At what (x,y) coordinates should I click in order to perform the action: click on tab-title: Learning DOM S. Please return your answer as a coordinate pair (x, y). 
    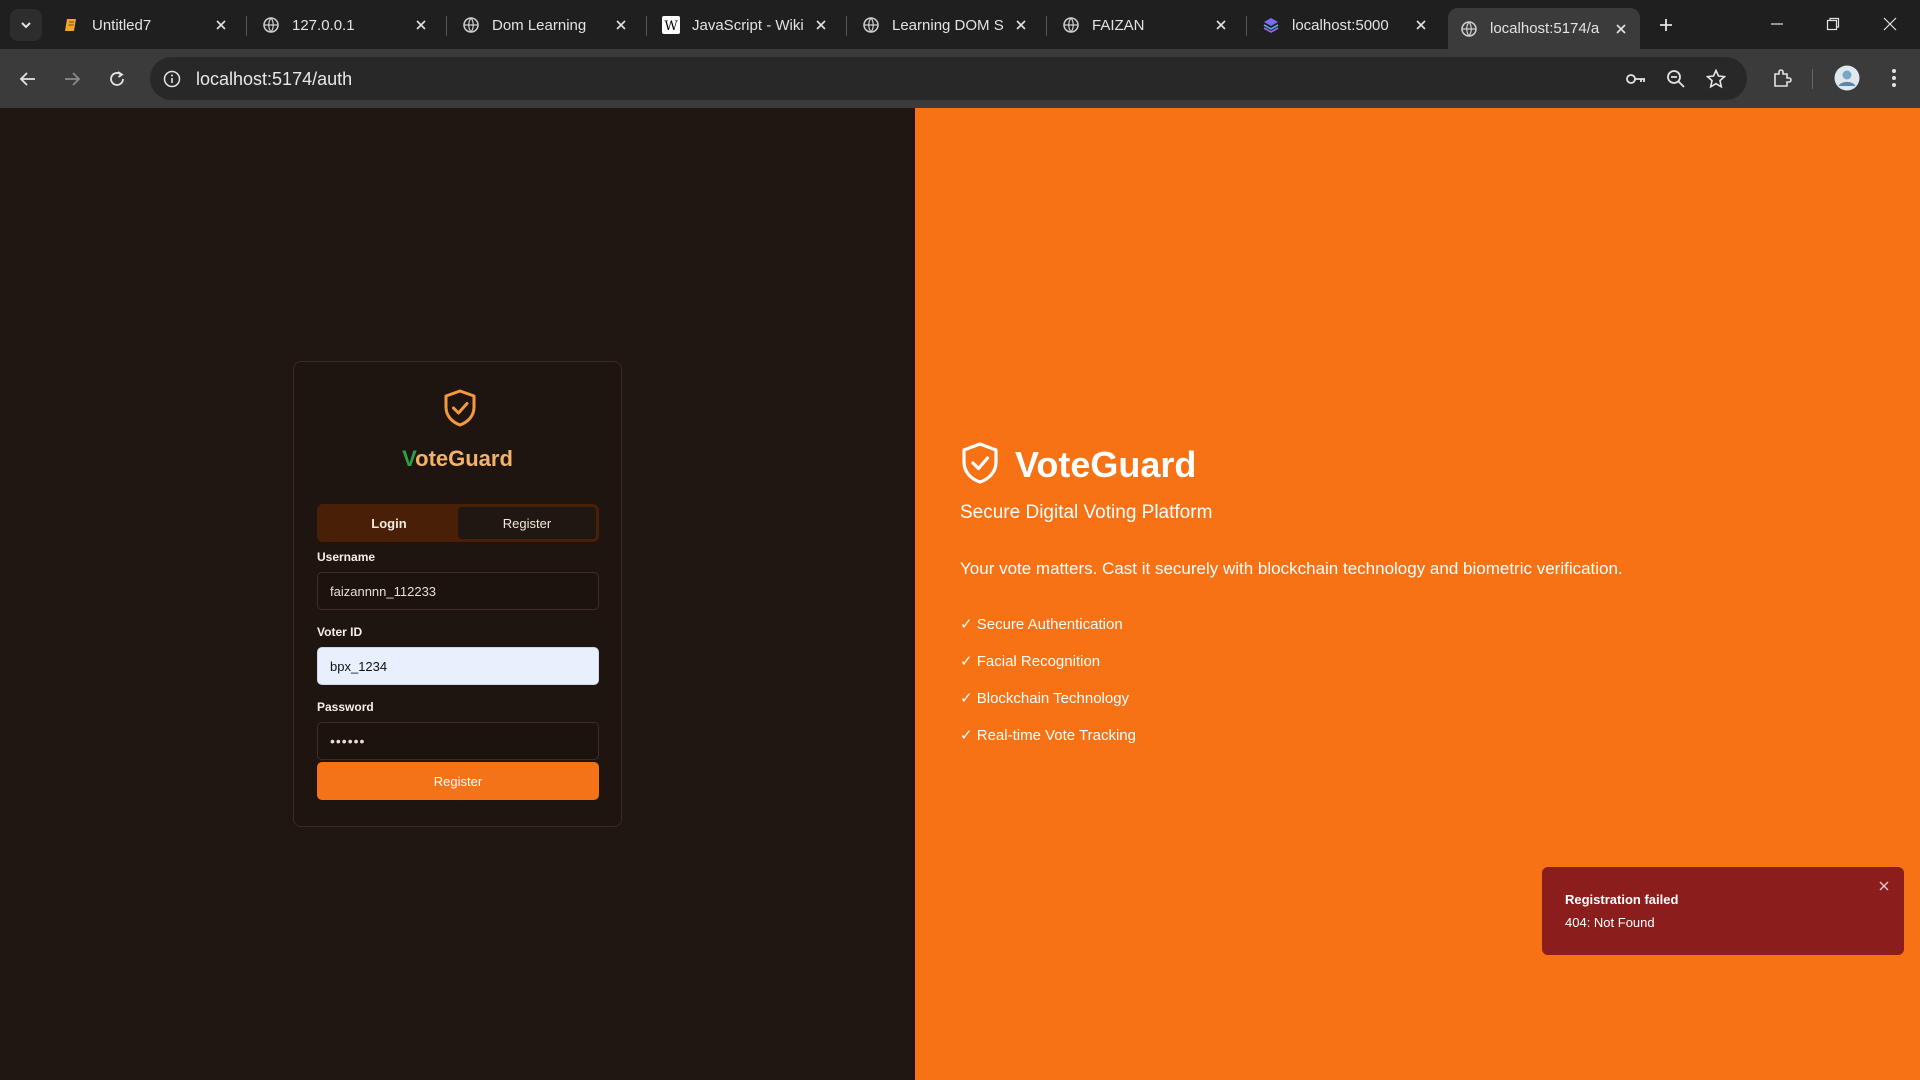
    Looking at the image, I should click on (948, 25).